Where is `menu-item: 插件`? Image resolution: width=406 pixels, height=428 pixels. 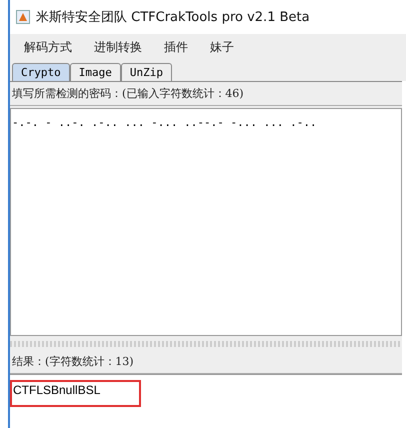 menu-item: 插件 is located at coordinates (176, 47).